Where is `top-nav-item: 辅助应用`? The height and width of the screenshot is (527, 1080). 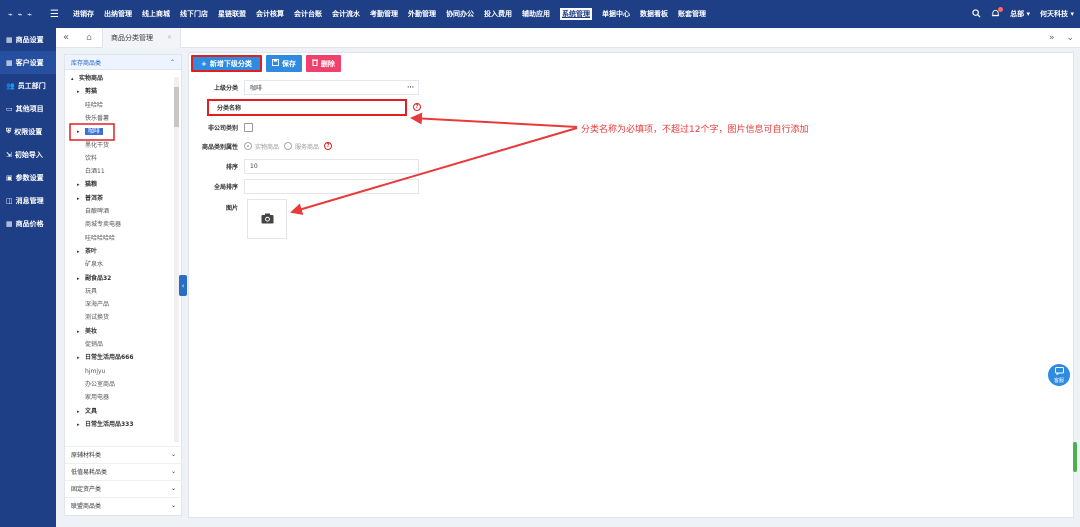
top-nav-item: 辅助应用 is located at coordinates (536, 14).